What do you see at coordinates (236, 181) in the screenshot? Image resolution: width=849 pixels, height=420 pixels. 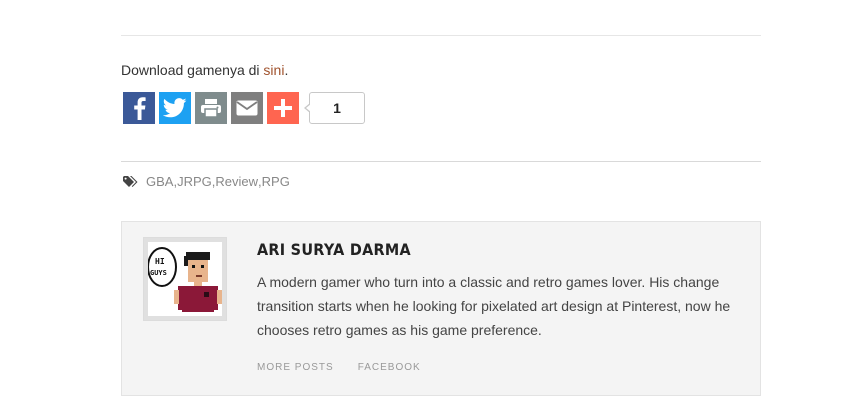 I see `tag-link: Review` at bounding box center [236, 181].